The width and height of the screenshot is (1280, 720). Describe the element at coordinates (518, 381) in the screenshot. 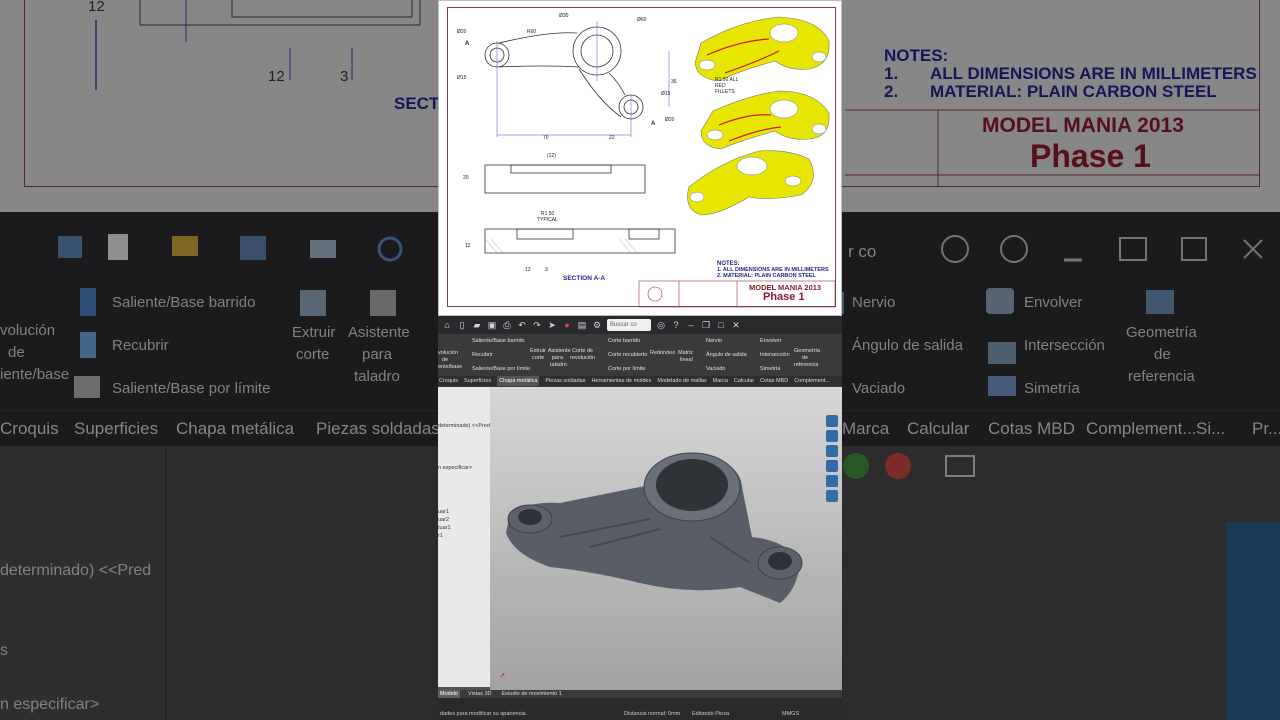

I see `tab-chapa-metalica: Chapa metálica` at that location.